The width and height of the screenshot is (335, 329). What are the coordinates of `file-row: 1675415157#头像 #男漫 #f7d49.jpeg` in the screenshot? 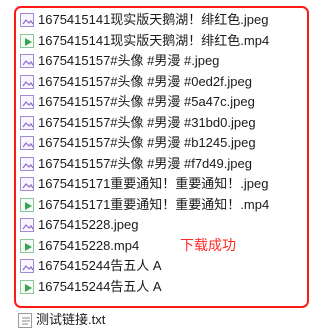 It's located at (160, 164).